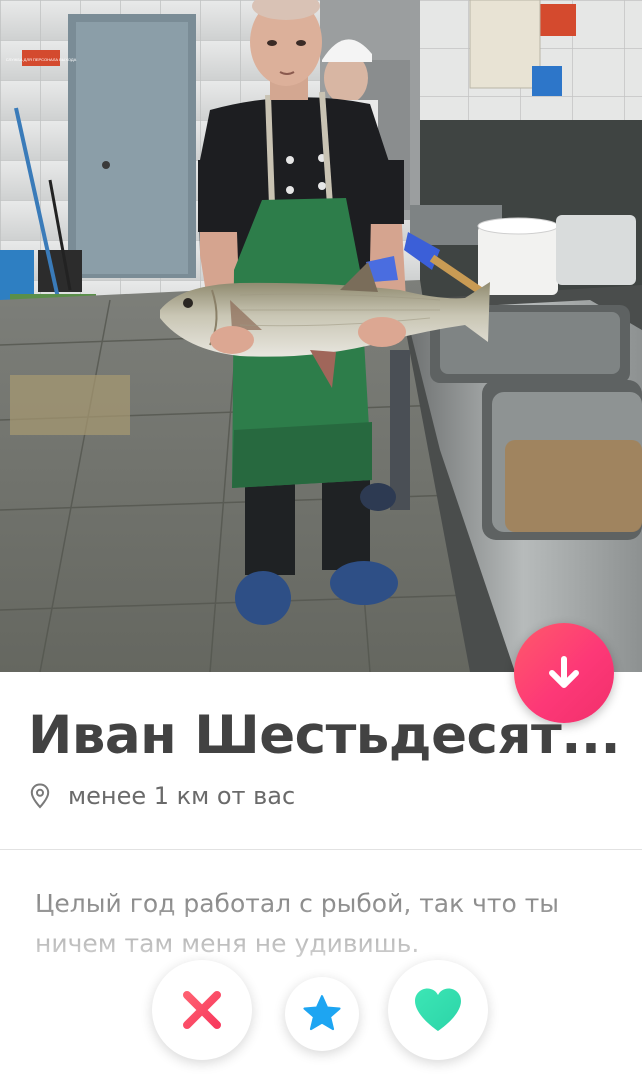  I want to click on x-icon, so click(202, 1010).